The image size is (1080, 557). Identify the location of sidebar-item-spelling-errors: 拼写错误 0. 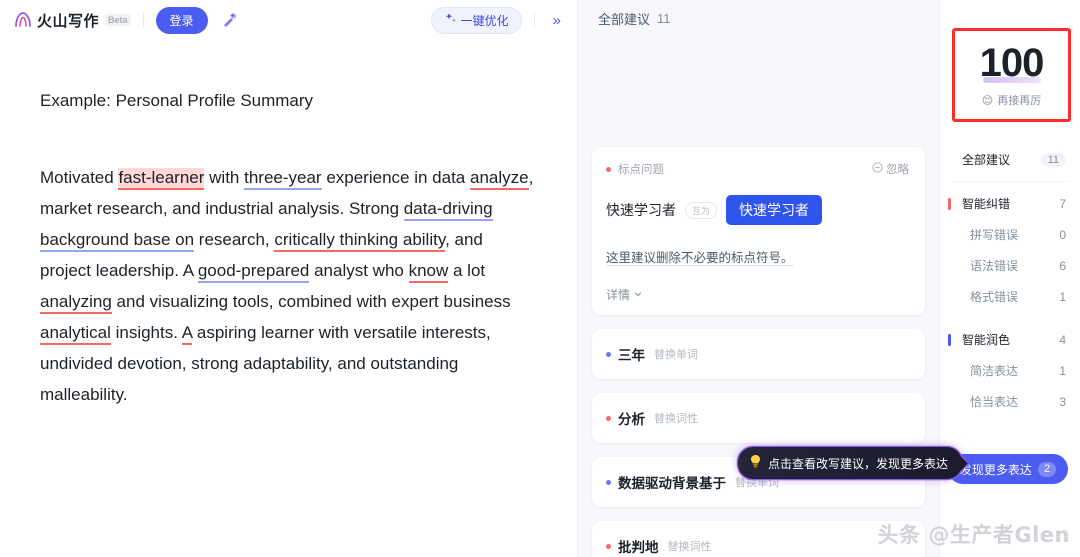
(1010, 234).